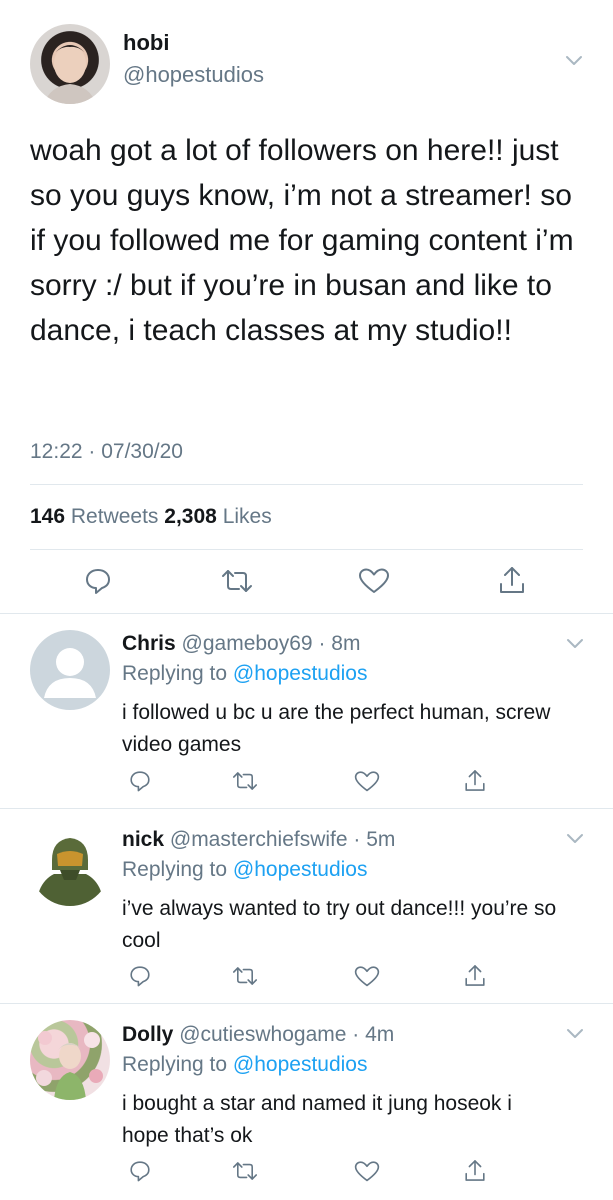 The width and height of the screenshot is (613, 1200). Describe the element at coordinates (339, 643) in the screenshot. I see `reply-time: · 8m` at that location.